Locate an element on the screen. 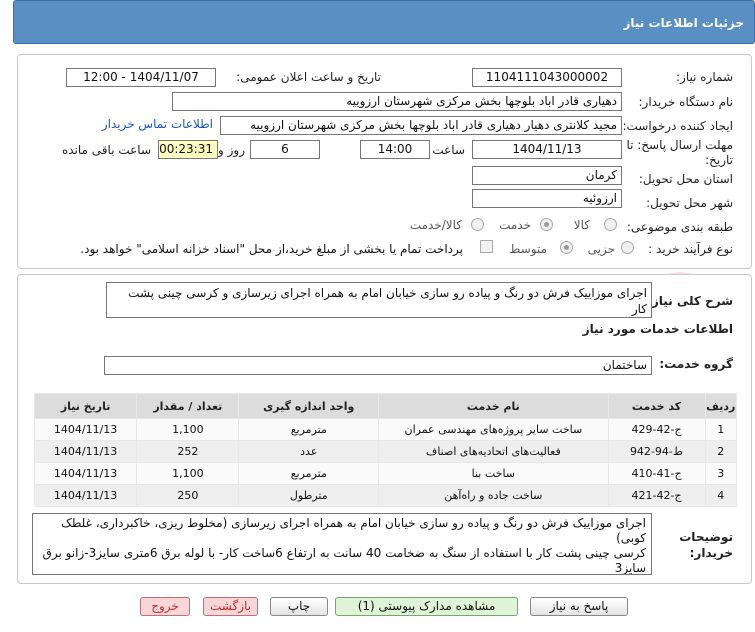 The height and width of the screenshot is (632, 755). page-title: جزئیات اطلاعات نیاز is located at coordinates (683, 23).